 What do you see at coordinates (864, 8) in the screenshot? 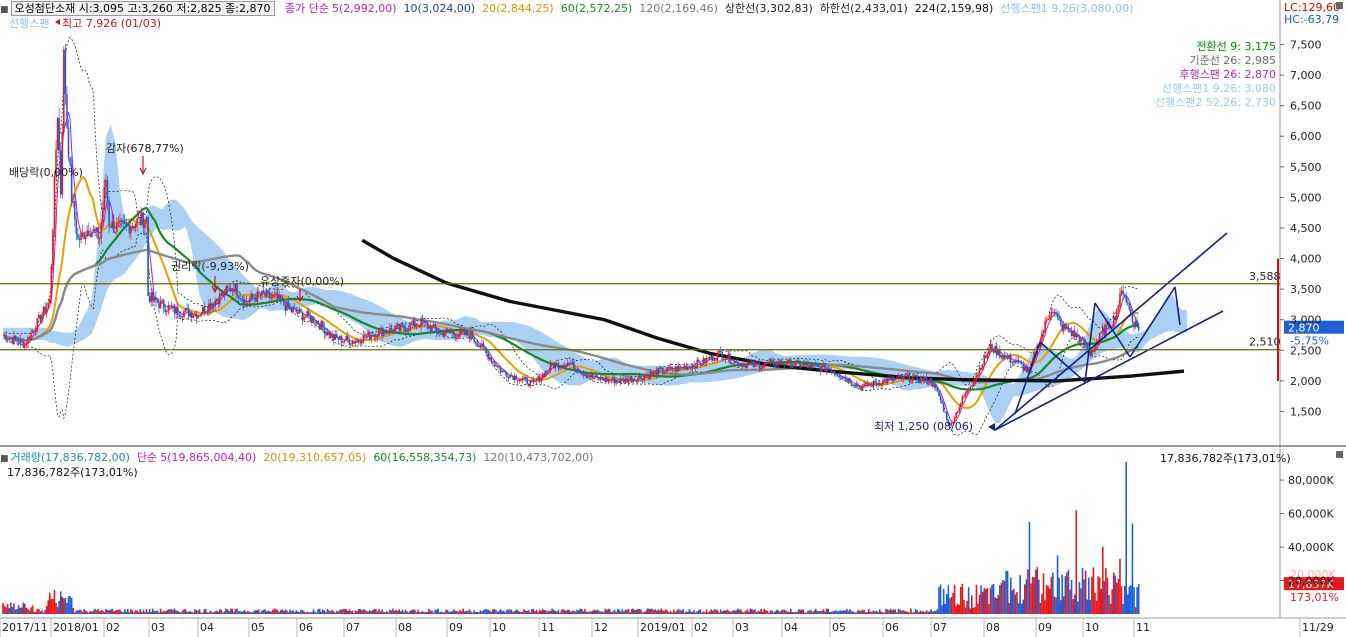
I see `lower-band-label: 하한선(2,433,01)` at bounding box center [864, 8].